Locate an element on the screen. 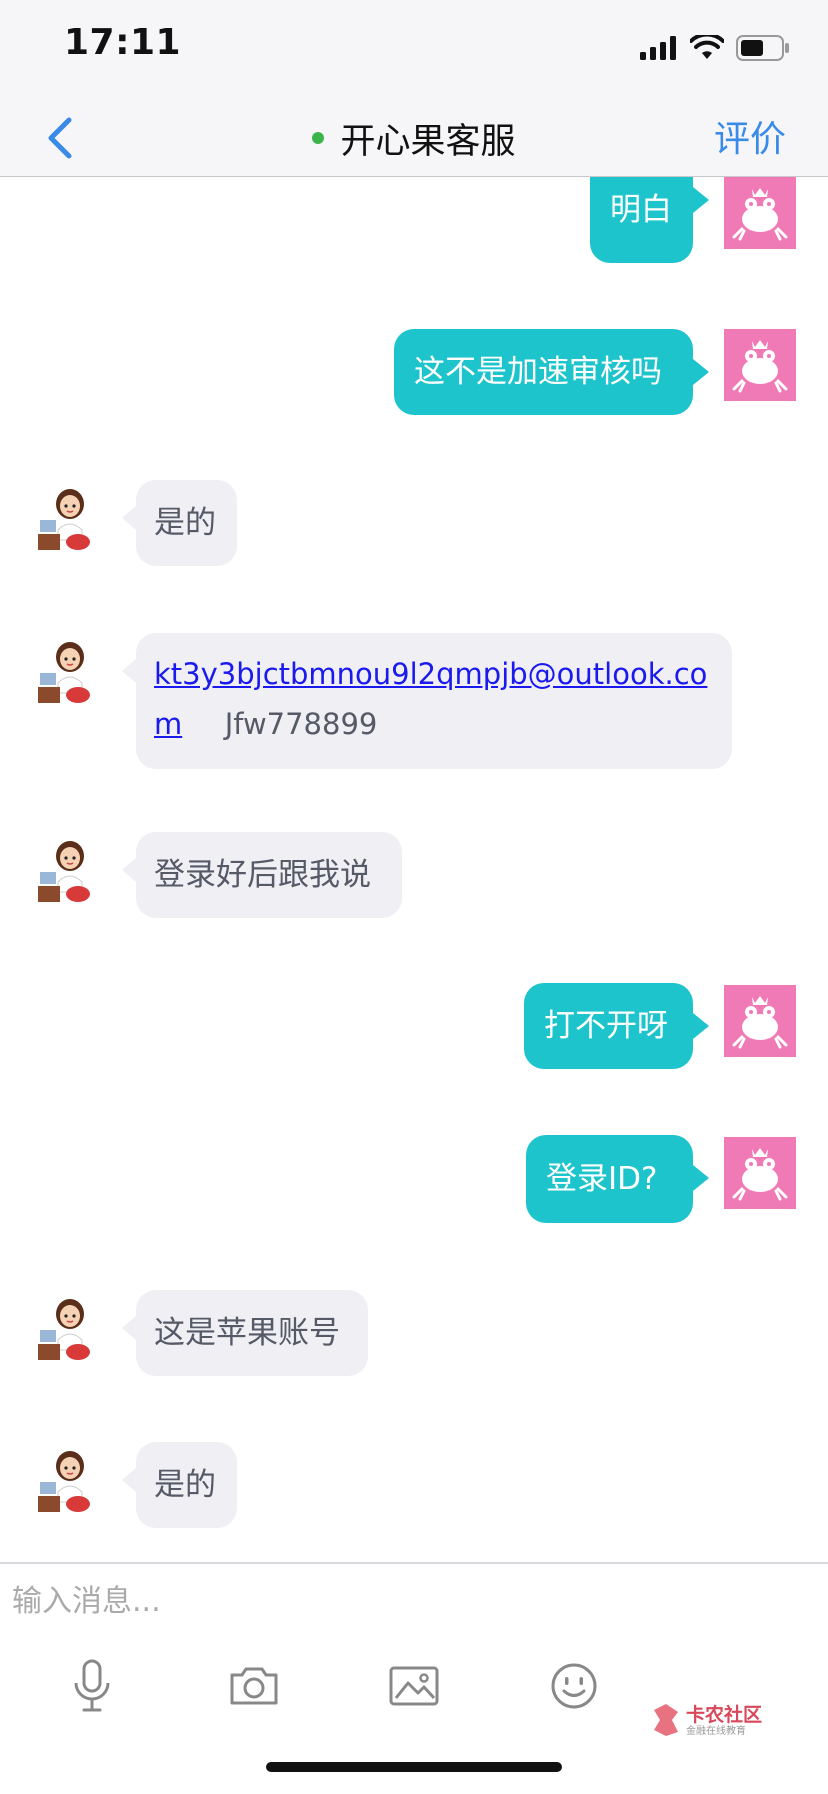 The height and width of the screenshot is (1794, 828). message-input is located at coordinates (412, 1602).